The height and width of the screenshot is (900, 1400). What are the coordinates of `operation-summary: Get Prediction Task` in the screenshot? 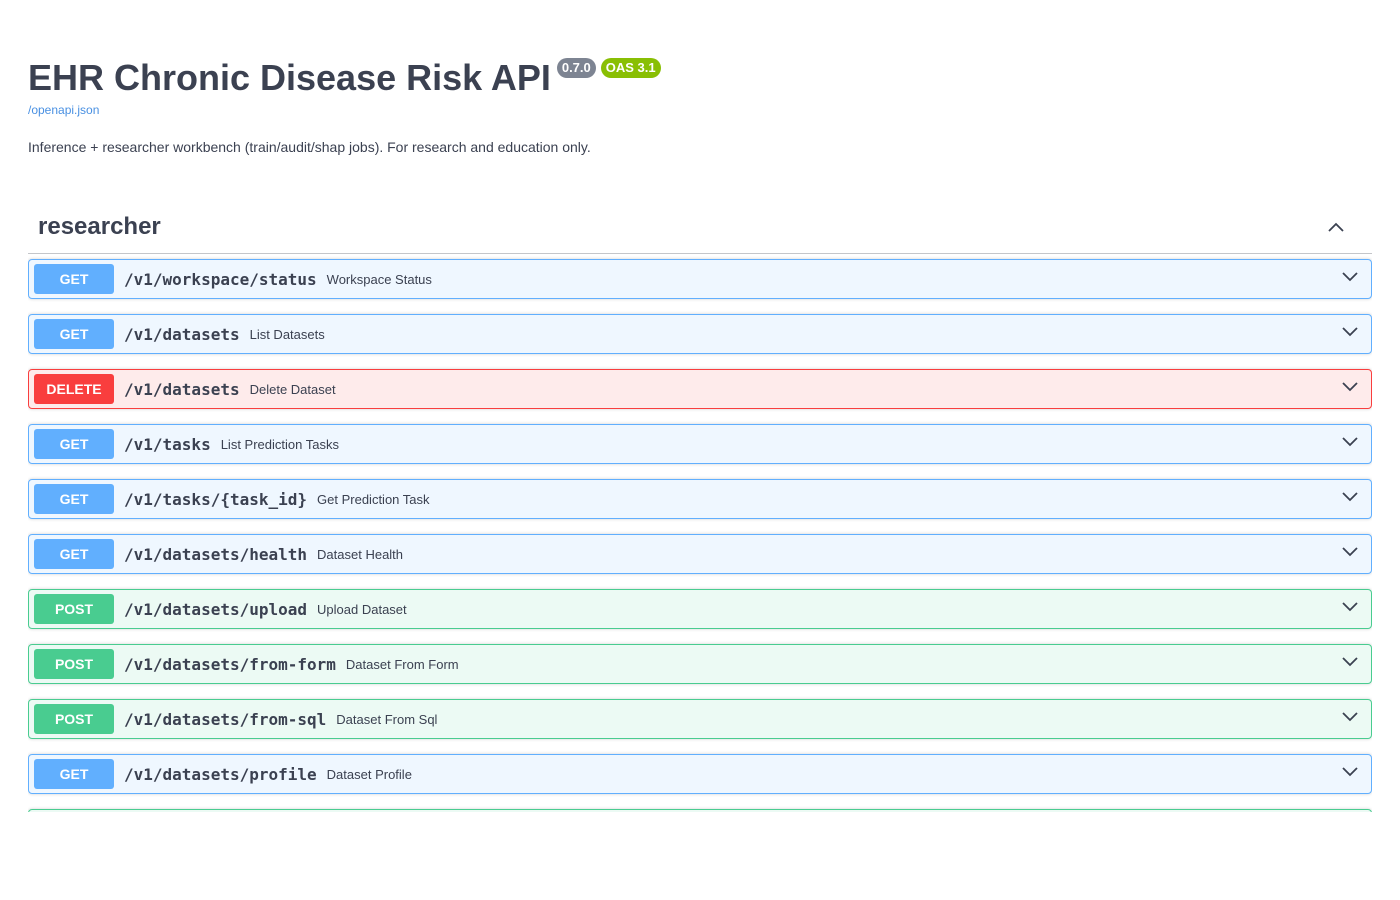 It's located at (373, 499).